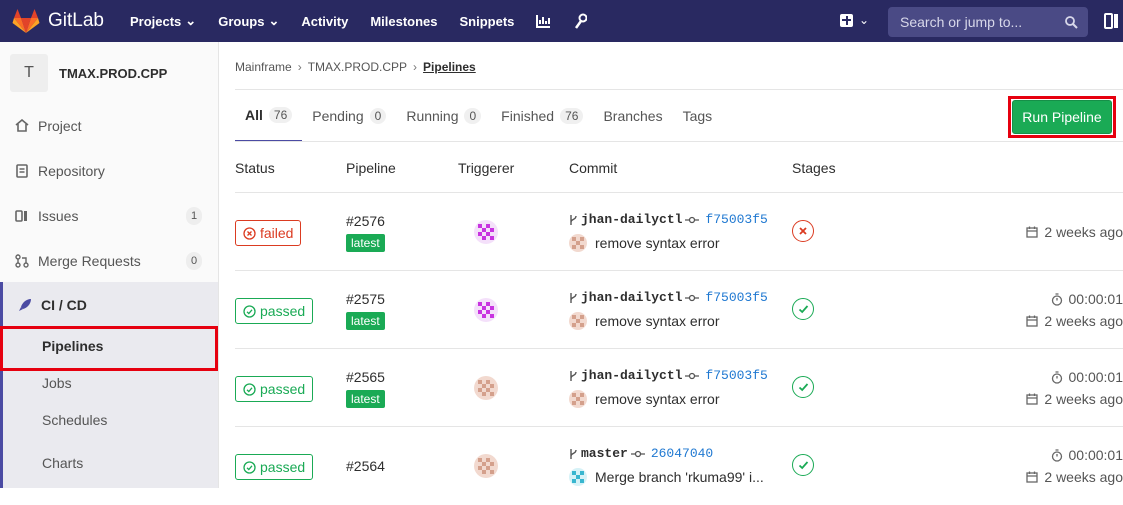  Describe the element at coordinates (249, 389) in the screenshot. I see `passed-status-icon` at that location.